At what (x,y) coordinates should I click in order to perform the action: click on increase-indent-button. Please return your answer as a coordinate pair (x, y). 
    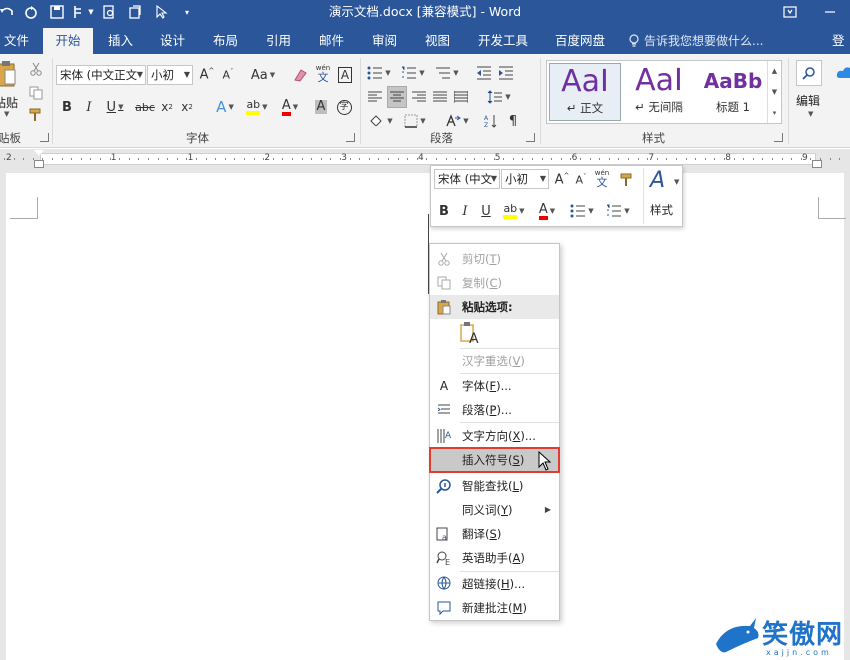
    Looking at the image, I should click on (506, 73).